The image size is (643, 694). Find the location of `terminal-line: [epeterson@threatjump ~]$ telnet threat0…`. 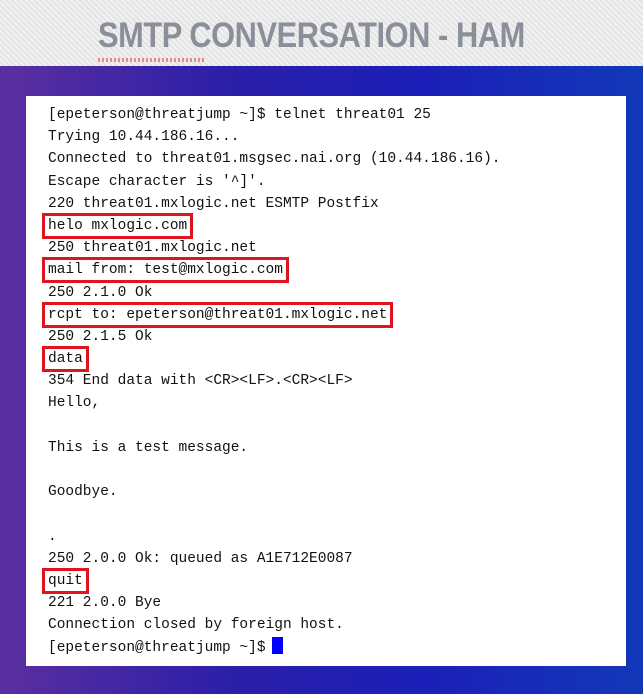

terminal-line: [epeterson@threatjump ~]$ telnet threat0… is located at coordinates (337, 115).